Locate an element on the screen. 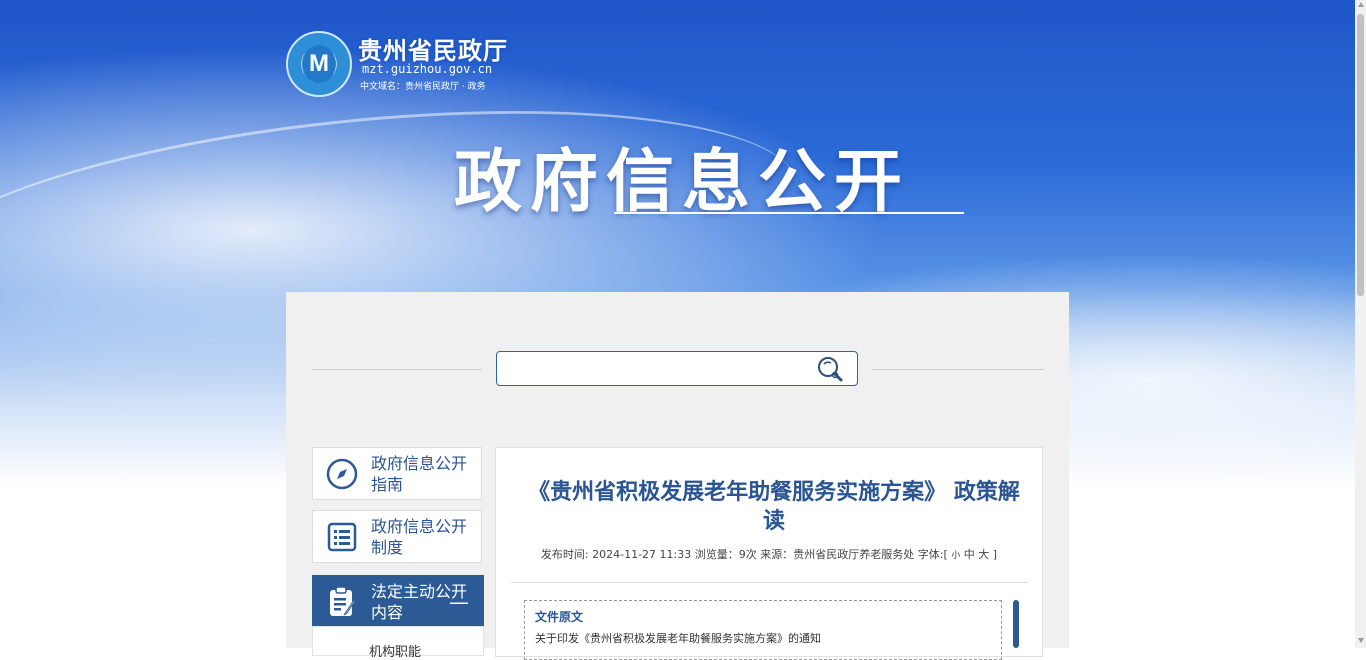 This screenshot has height=660, width=1366. font-size-close: ] is located at coordinates (993, 554).